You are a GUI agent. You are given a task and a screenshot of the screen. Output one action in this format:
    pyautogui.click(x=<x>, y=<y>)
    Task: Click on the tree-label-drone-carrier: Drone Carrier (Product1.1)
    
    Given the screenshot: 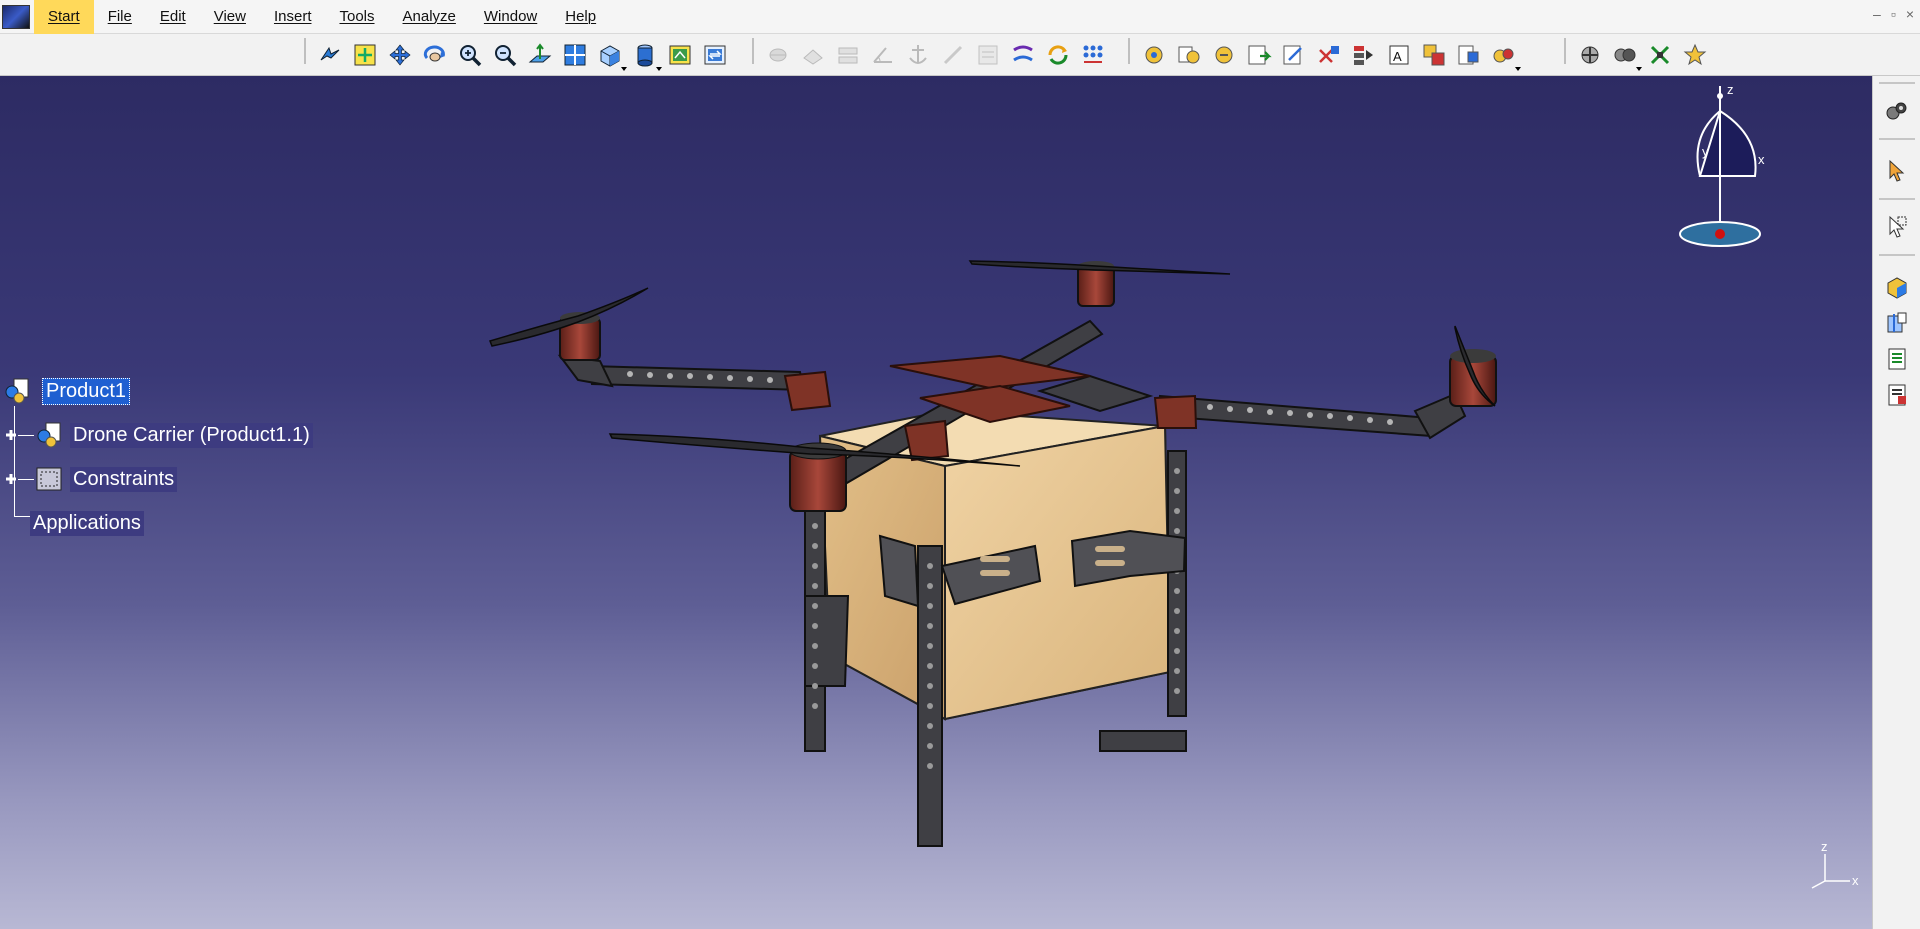 What is the action you would take?
    pyautogui.click(x=191, y=435)
    